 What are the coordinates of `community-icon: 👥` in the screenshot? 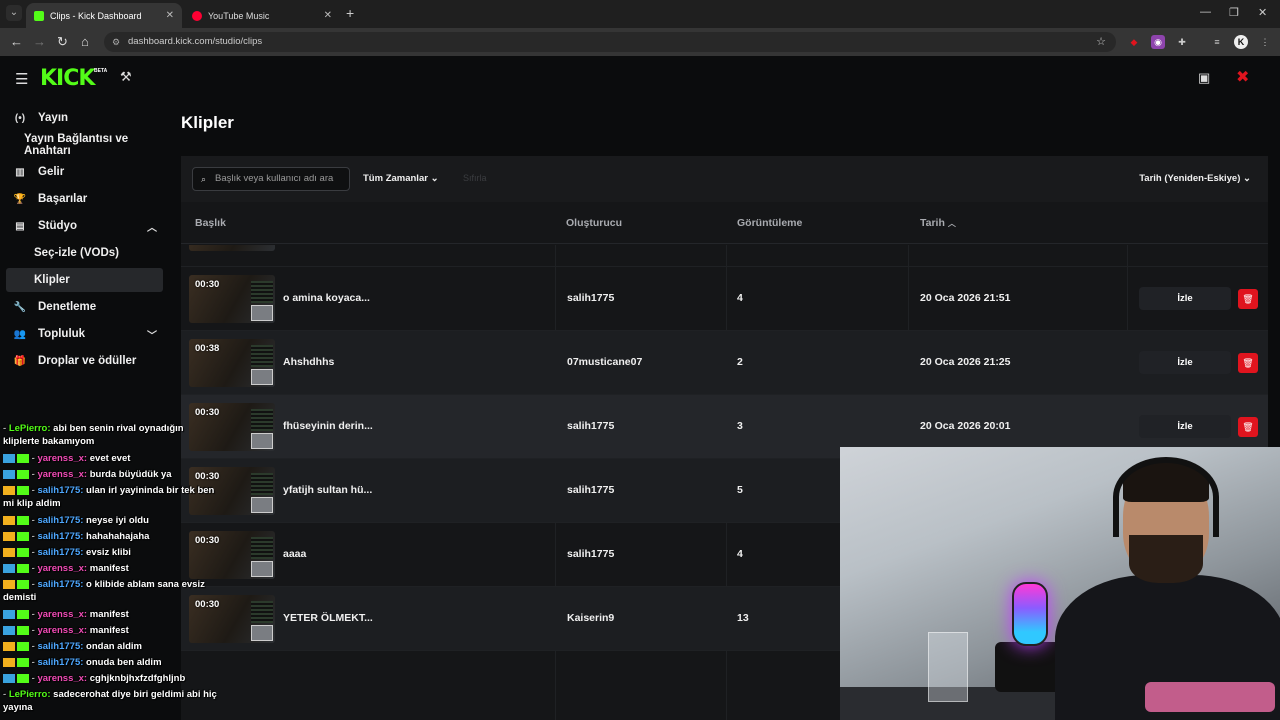 It's located at (20, 334).